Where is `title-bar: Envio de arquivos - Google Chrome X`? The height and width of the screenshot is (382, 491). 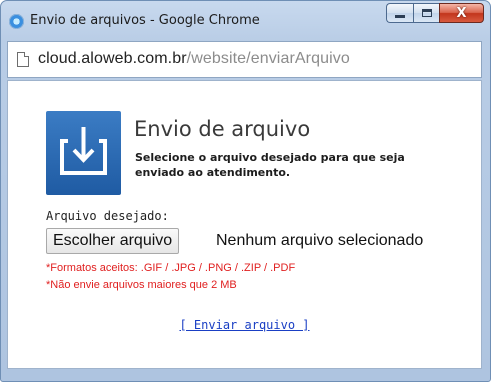 title-bar: Envio de arquivos - Google Chrome X is located at coordinates (245, 21).